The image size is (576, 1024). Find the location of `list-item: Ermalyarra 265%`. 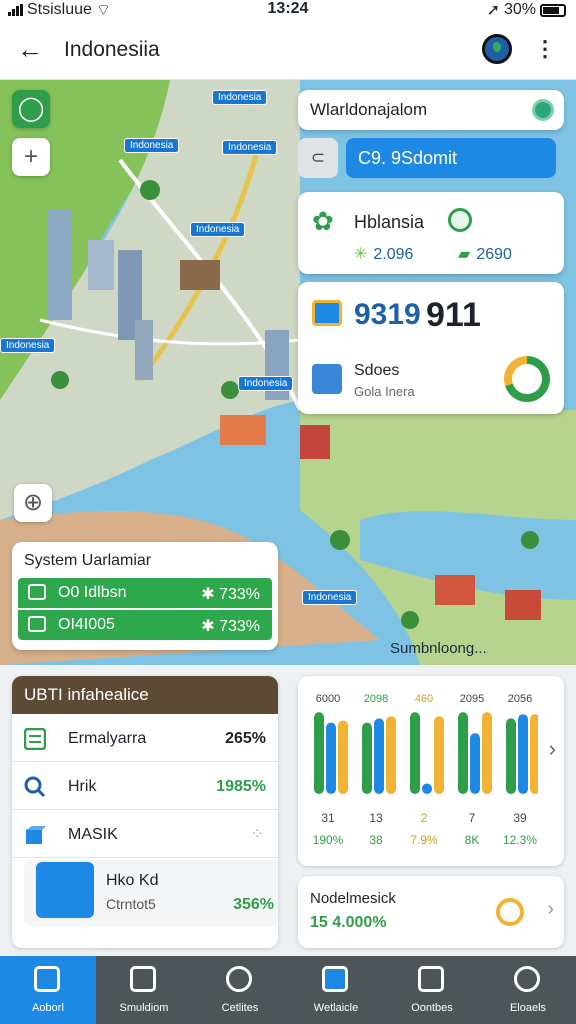

list-item: Ermalyarra 265% is located at coordinates (145, 739).